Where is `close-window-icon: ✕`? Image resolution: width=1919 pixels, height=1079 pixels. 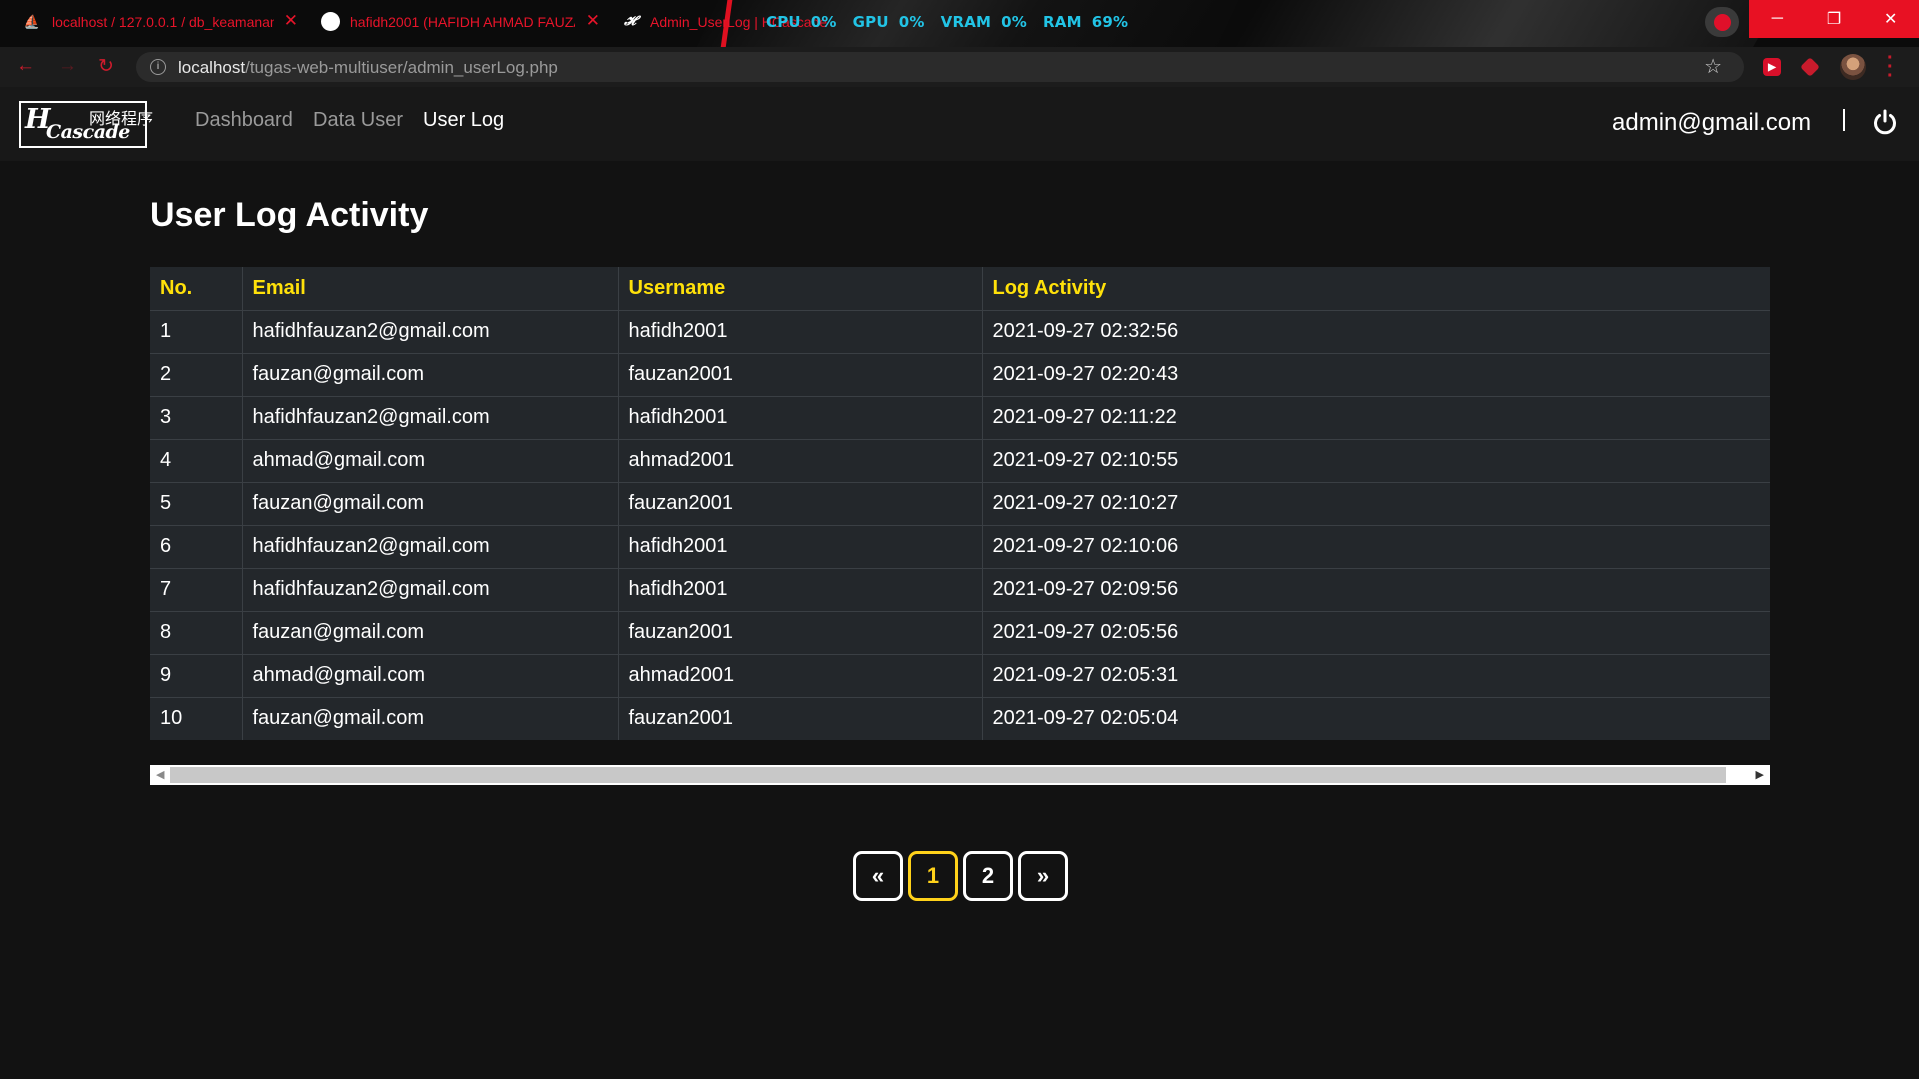
close-window-icon: ✕ is located at coordinates (1890, 19).